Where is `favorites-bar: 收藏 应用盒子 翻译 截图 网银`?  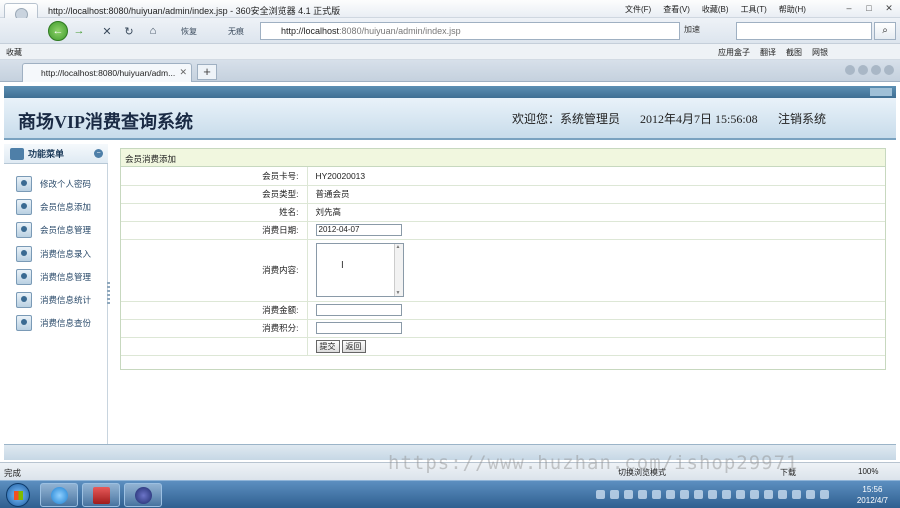 favorites-bar: 收藏 应用盒子 翻译 截图 网银 is located at coordinates (450, 52).